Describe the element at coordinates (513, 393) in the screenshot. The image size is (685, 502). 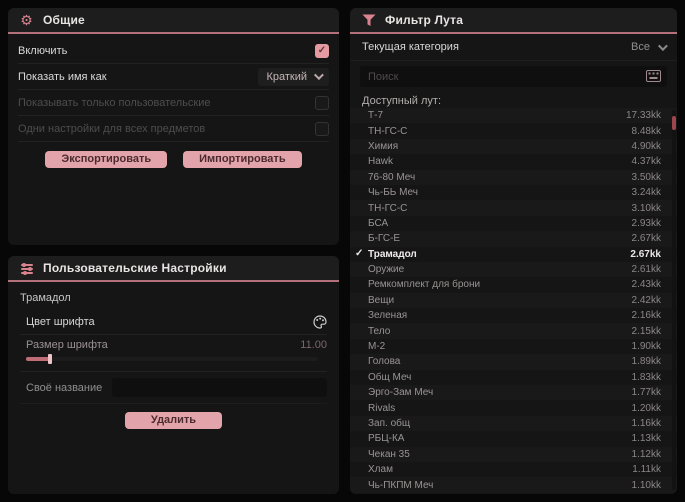
I see `loot-item-row: Эрго-Зам Меч 1.77kk` at that location.